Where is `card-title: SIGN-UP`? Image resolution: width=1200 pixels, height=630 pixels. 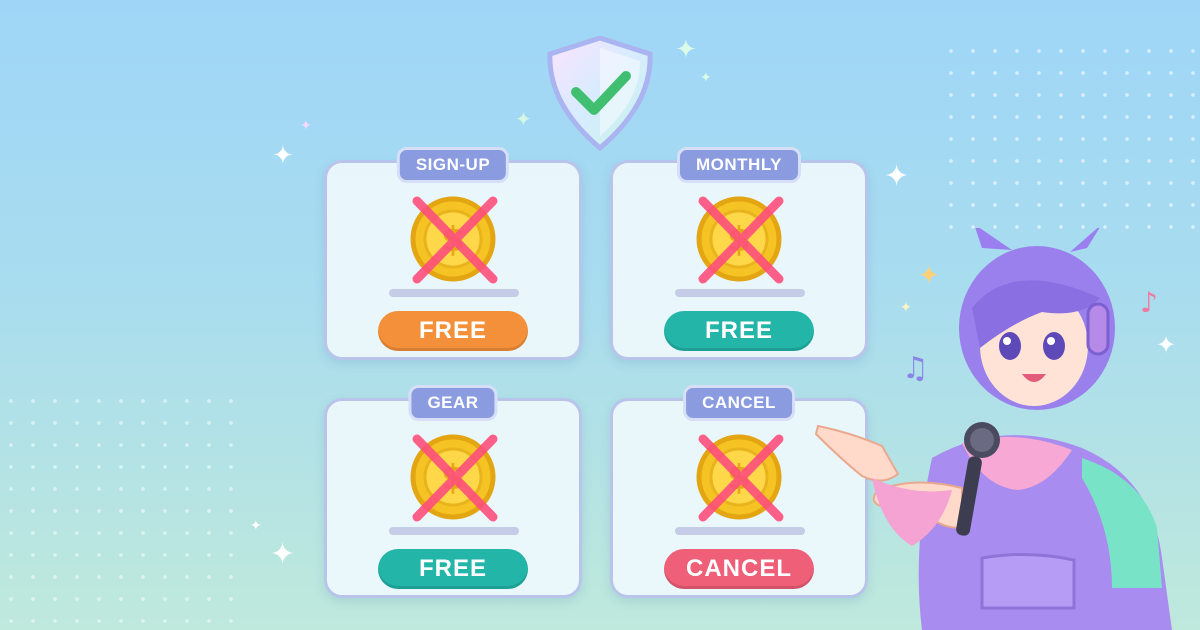
card-title: SIGN-UP is located at coordinates (453, 165).